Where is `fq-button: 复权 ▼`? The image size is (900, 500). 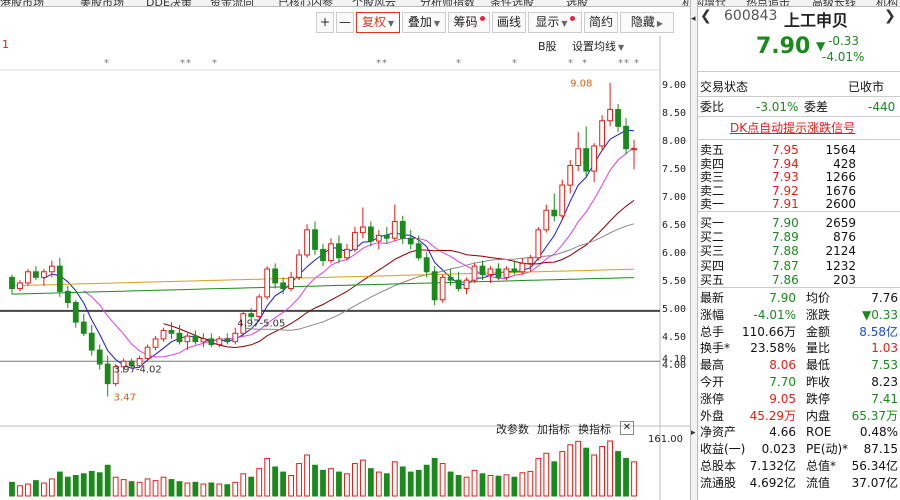
fq-button: 复权 ▼ is located at coordinates (378, 22).